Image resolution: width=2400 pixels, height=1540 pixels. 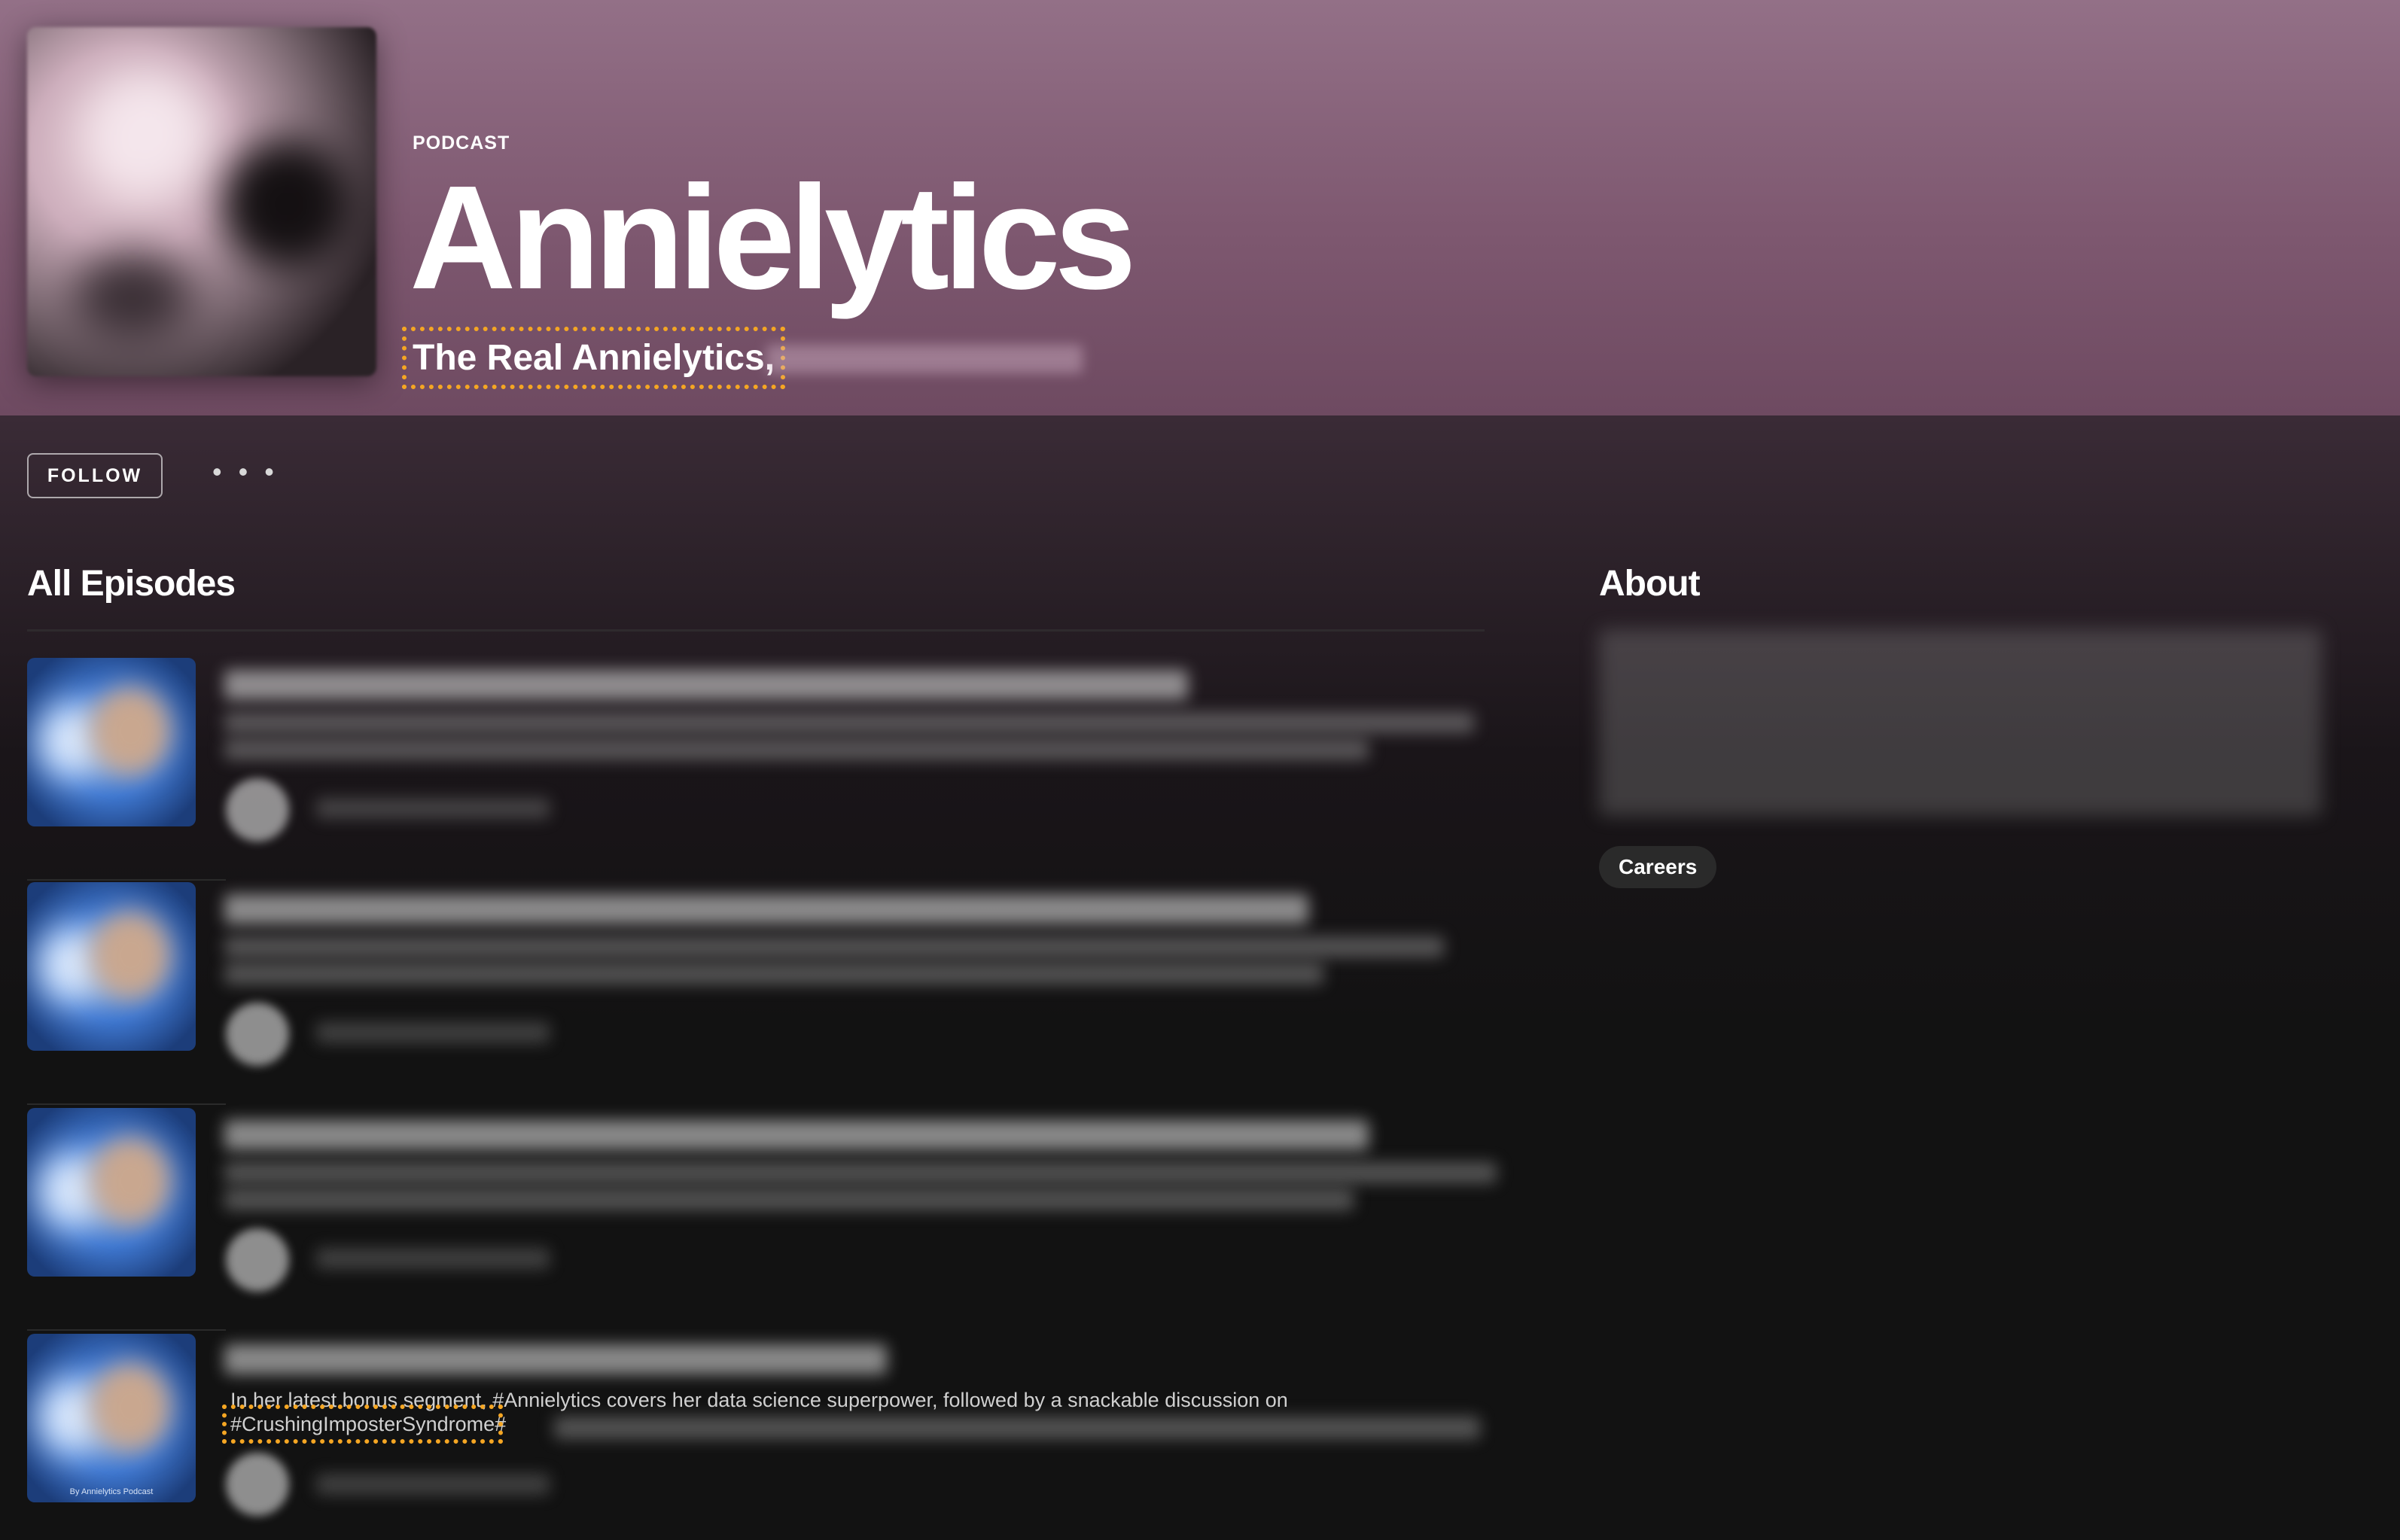 What do you see at coordinates (1650, 584) in the screenshot?
I see `about-heading: About` at bounding box center [1650, 584].